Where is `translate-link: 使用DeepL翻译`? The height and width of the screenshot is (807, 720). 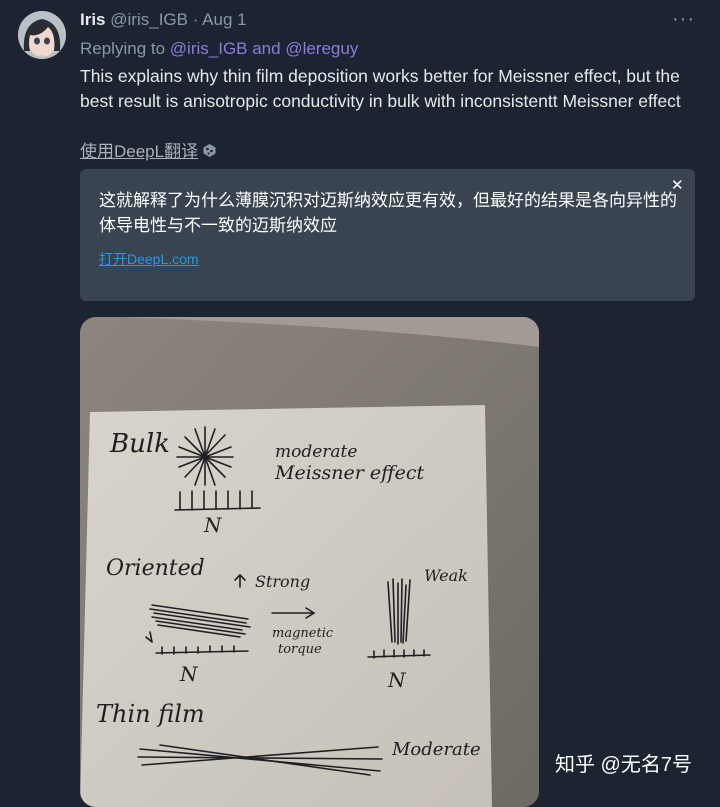
translate-link: 使用DeepL翻译 is located at coordinates (148, 150).